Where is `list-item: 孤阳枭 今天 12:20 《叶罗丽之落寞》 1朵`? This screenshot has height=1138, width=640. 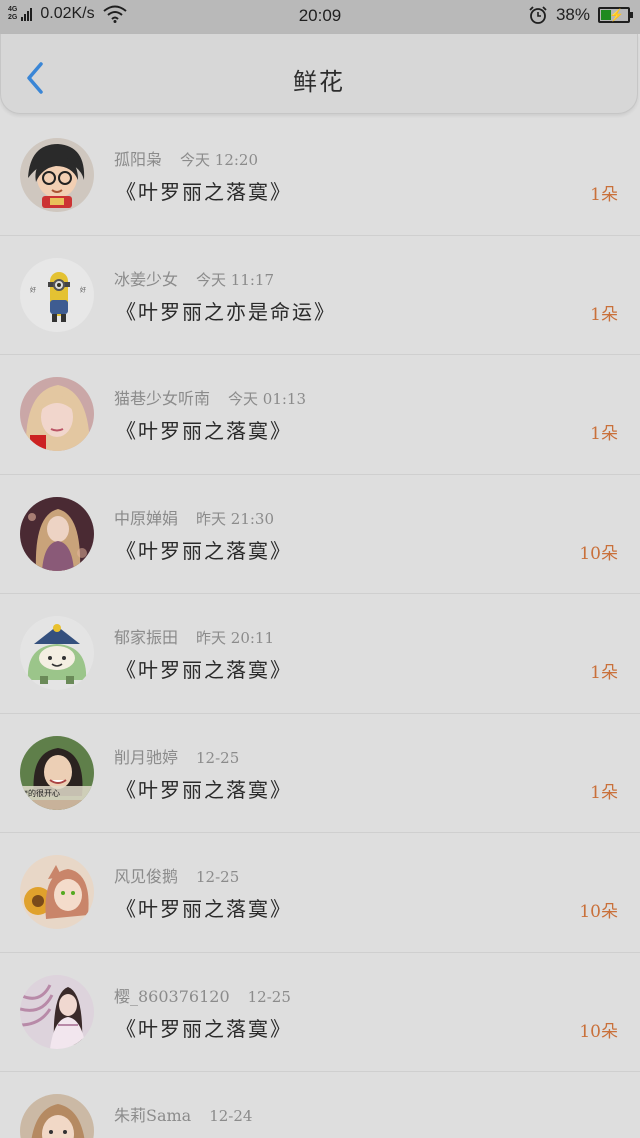
list-item: 孤阳枭 今天 12:20 《叶罗丽之落寞》 1朵 is located at coordinates (320, 176).